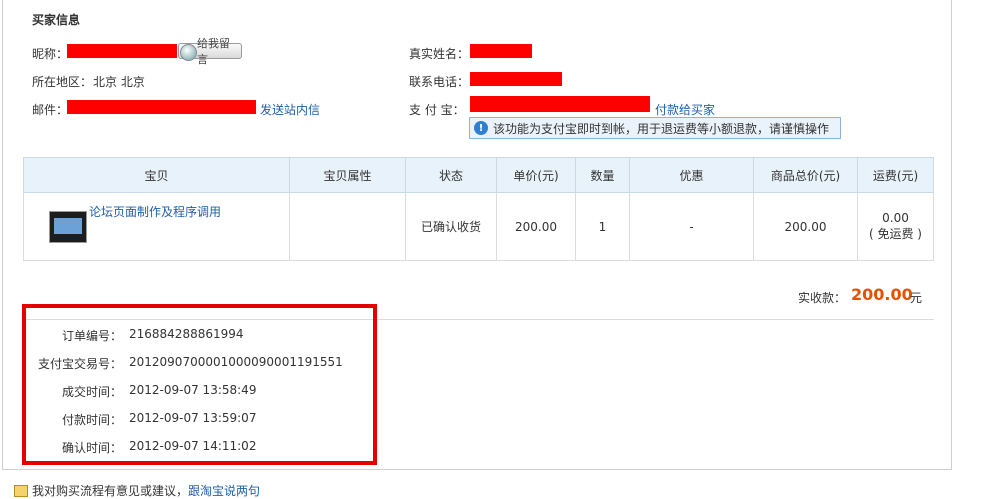 The width and height of the screenshot is (1000, 499). Describe the element at coordinates (560, 104) in the screenshot. I see `alipay-redaction` at that location.